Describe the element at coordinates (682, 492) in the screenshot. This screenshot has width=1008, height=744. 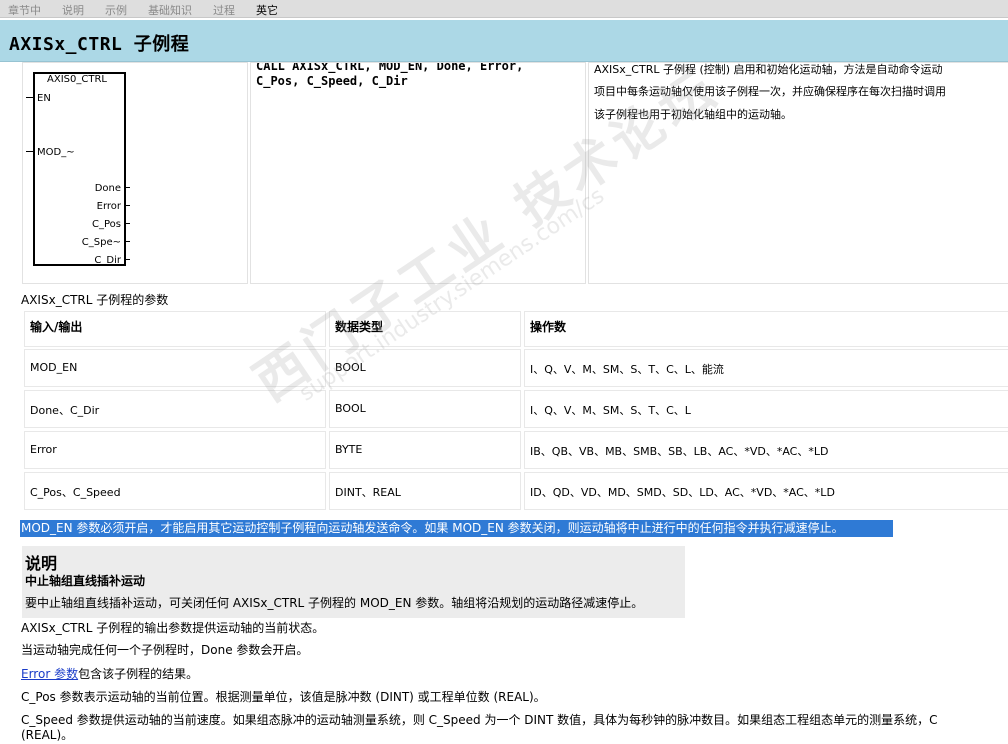
I see `cell-operands: ID、QD、VD、MD、SMD、SD、LD、AC、*VD、*AC、*LD` at that location.